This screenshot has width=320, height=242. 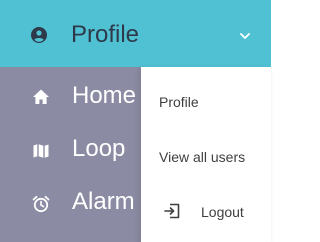 I want to click on user-circle-icon, so click(x=39, y=35).